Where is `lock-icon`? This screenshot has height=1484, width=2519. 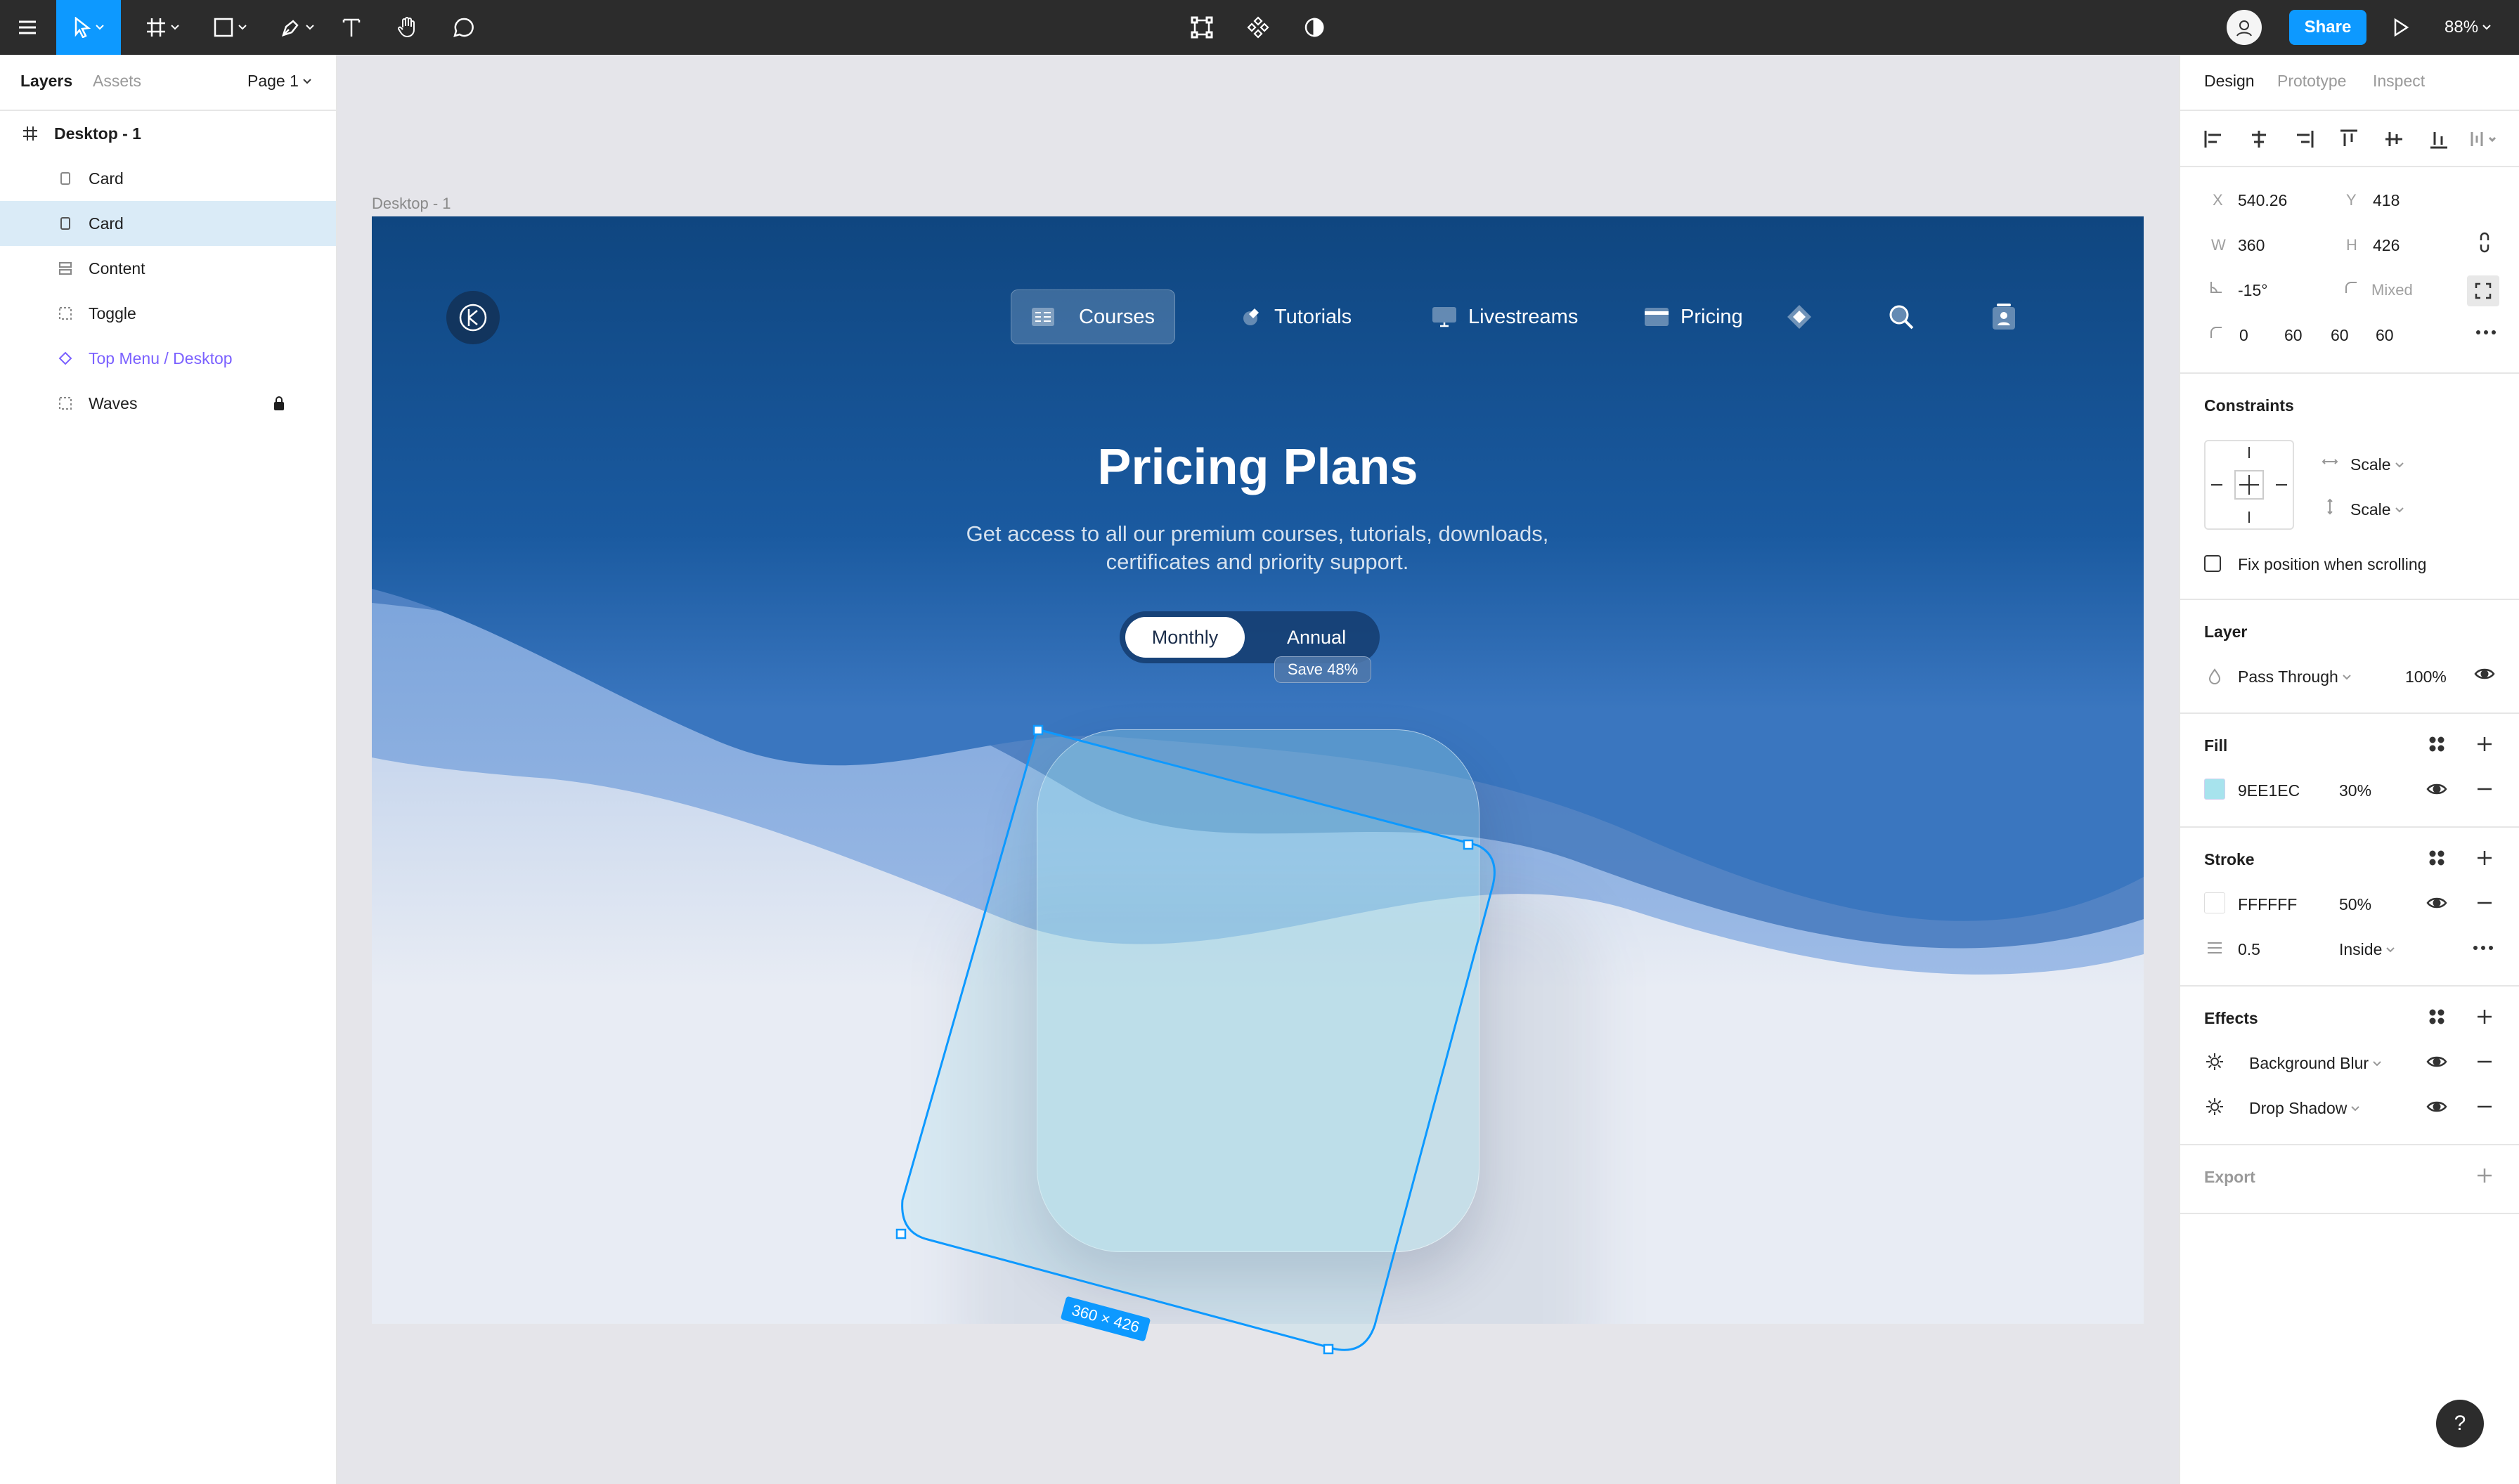 lock-icon is located at coordinates (279, 403).